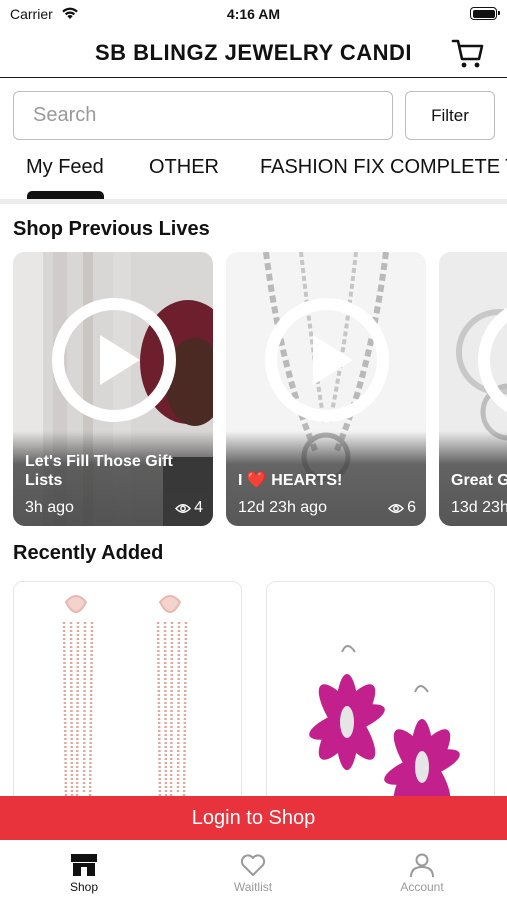 The height and width of the screenshot is (900, 507). I want to click on live-views: 4, so click(189, 508).